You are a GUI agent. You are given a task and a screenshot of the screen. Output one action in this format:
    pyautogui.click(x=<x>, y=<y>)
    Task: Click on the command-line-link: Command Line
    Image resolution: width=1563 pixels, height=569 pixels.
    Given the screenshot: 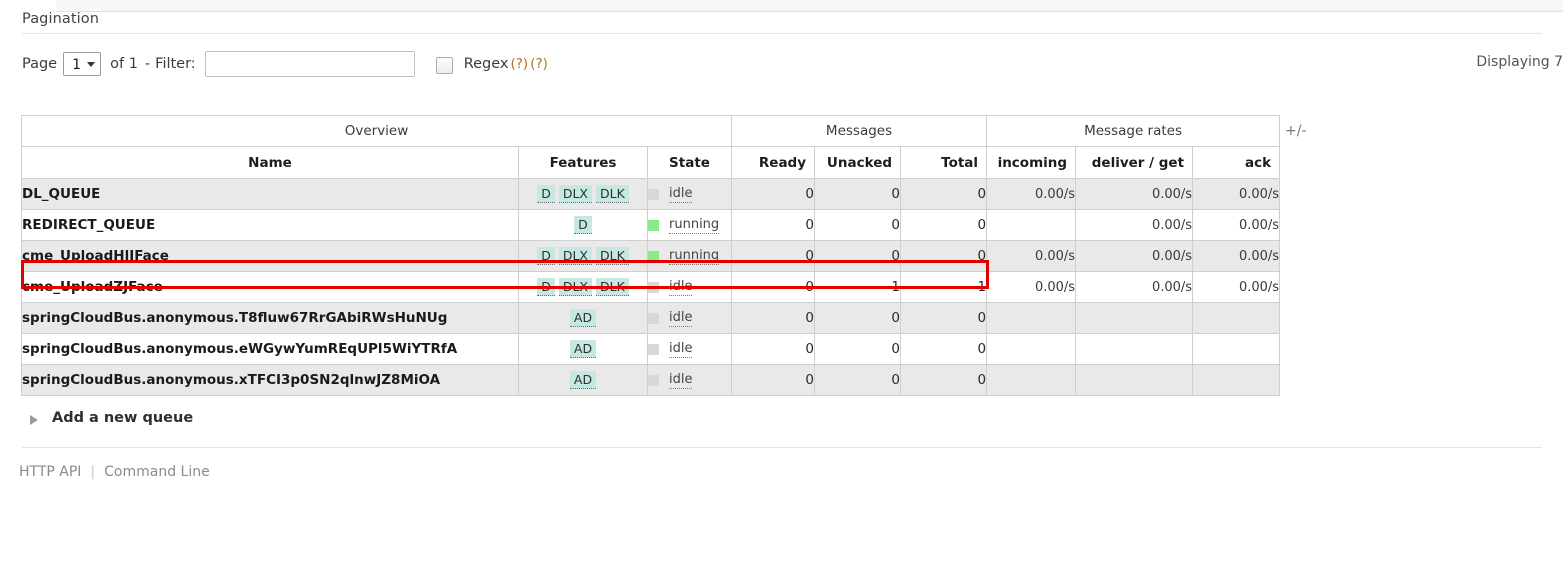 What is the action you would take?
    pyautogui.click(x=157, y=472)
    